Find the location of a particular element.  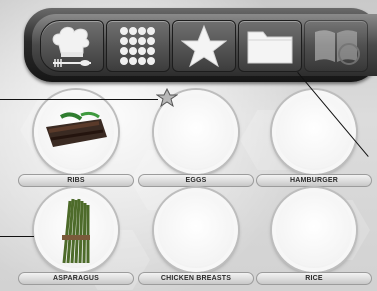

keypad-tab is located at coordinates (138, 46).